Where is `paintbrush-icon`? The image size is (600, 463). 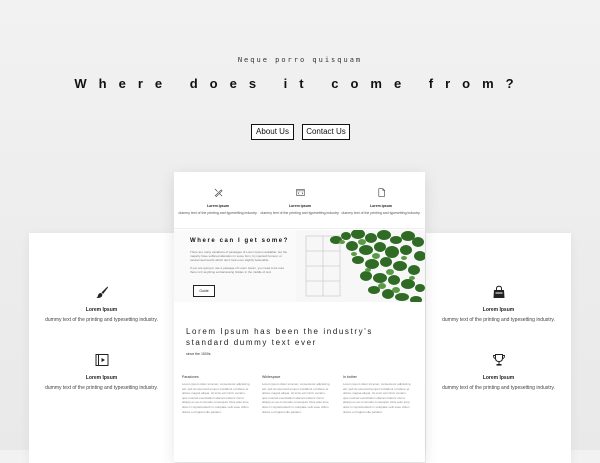
paintbrush-icon is located at coordinates (101, 292).